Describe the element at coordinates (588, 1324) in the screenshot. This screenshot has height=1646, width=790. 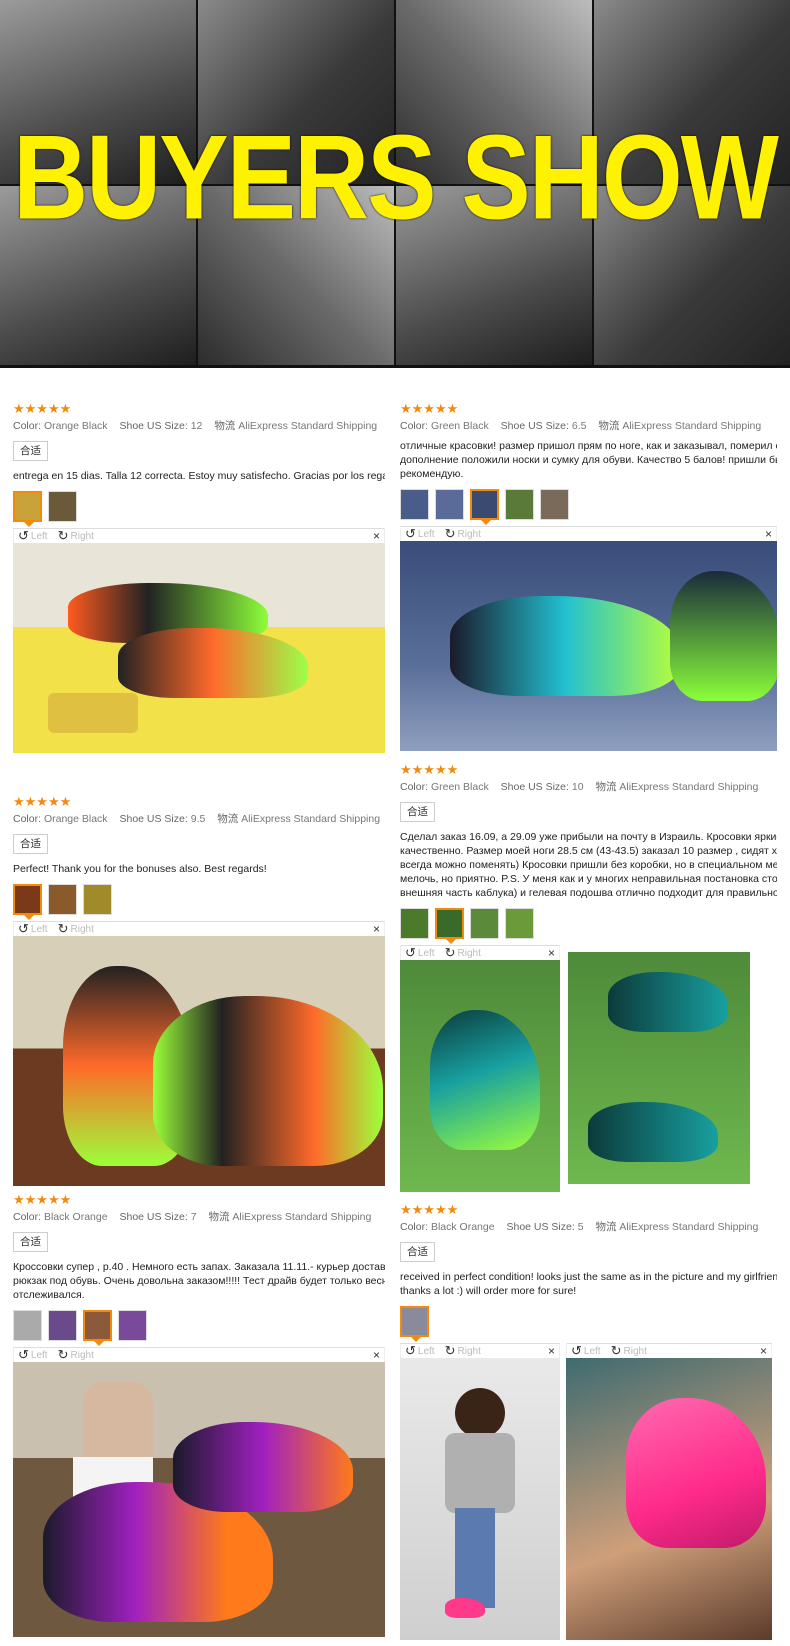
I see `thumbnail-strip` at that location.